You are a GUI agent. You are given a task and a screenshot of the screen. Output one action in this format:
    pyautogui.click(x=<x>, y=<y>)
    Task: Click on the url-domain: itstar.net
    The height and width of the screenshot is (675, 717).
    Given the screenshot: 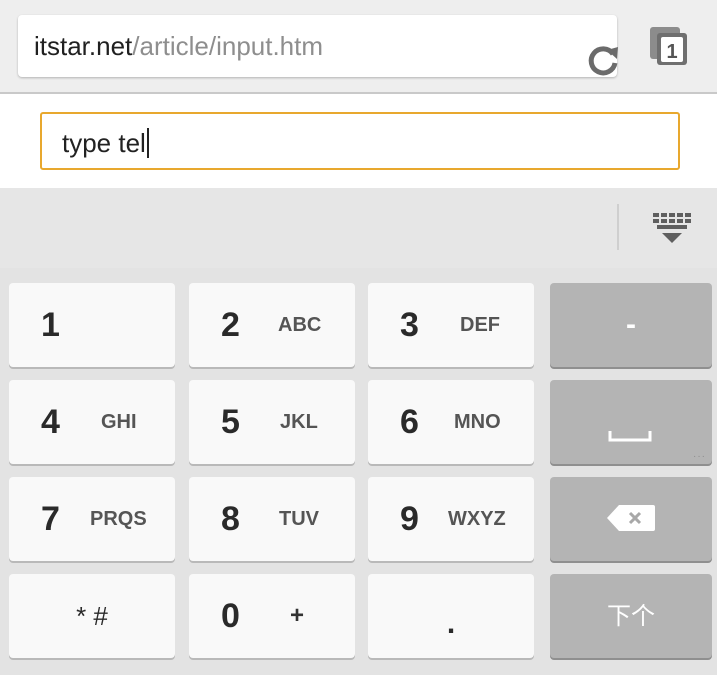 What is the action you would take?
    pyautogui.click(x=83, y=46)
    